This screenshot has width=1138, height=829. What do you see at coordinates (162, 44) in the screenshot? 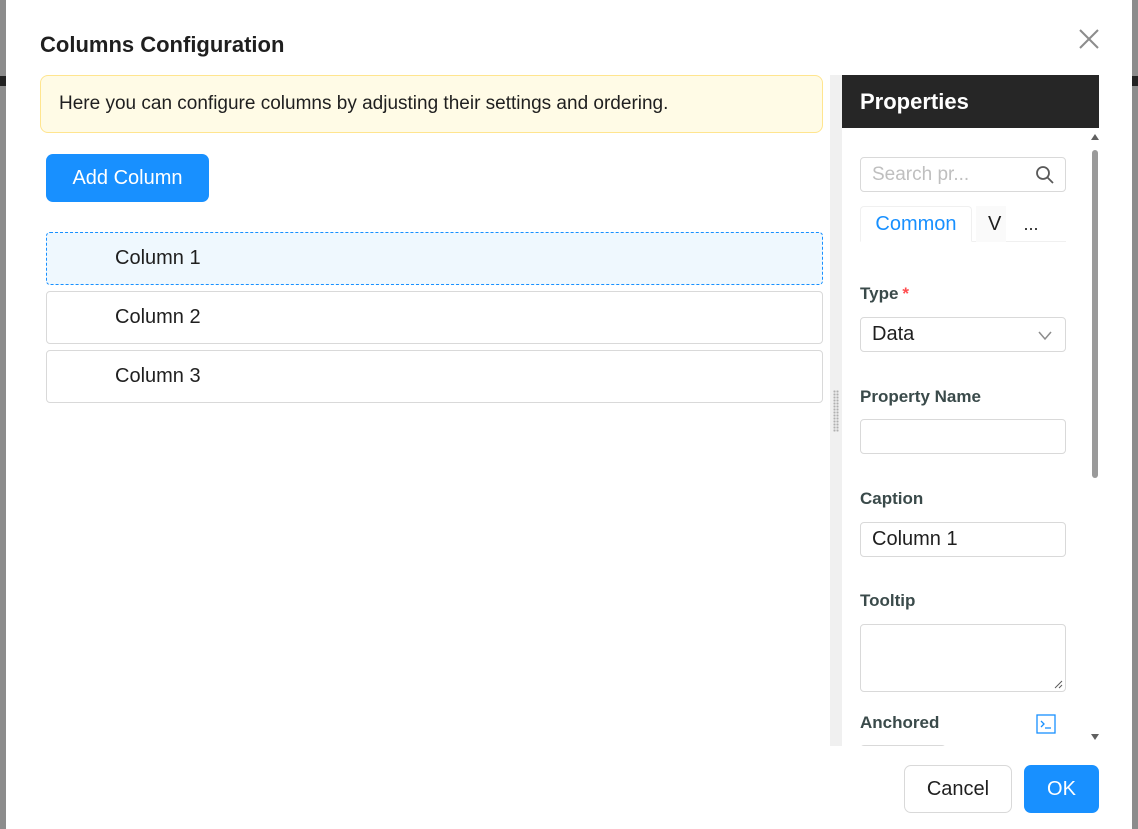
I see `dialog-title: Columns Configuration` at bounding box center [162, 44].